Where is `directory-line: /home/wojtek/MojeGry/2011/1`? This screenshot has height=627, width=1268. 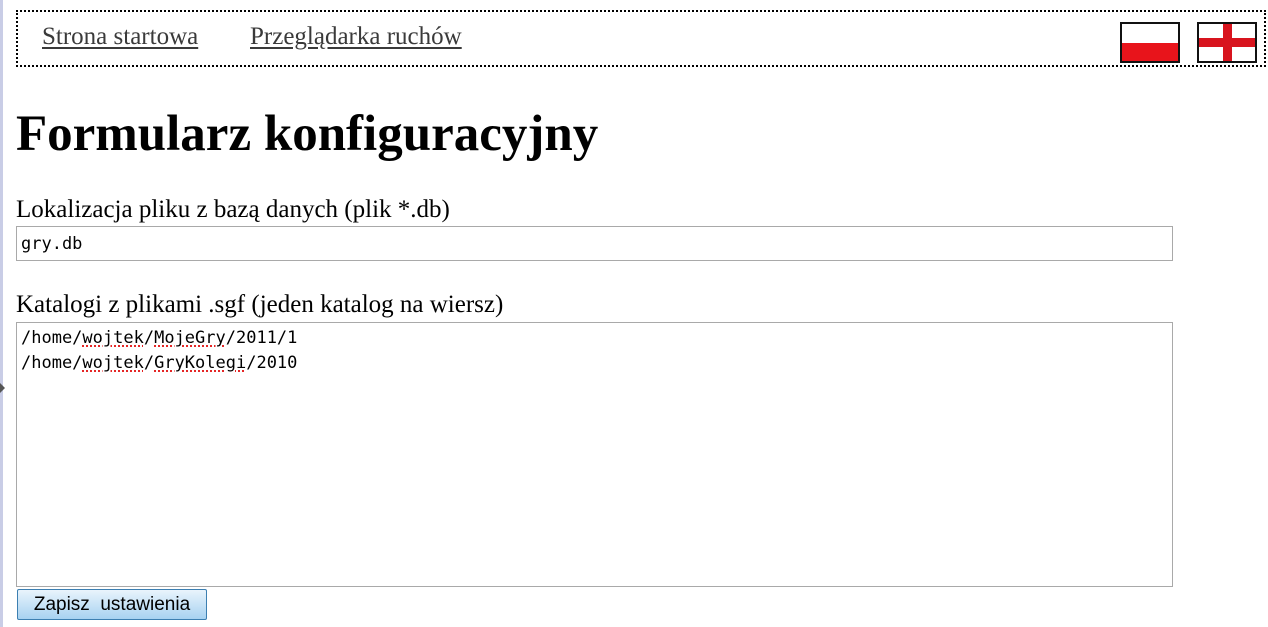
directory-line: /home/wojtek/MojeGry/2011/1 is located at coordinates (594, 338).